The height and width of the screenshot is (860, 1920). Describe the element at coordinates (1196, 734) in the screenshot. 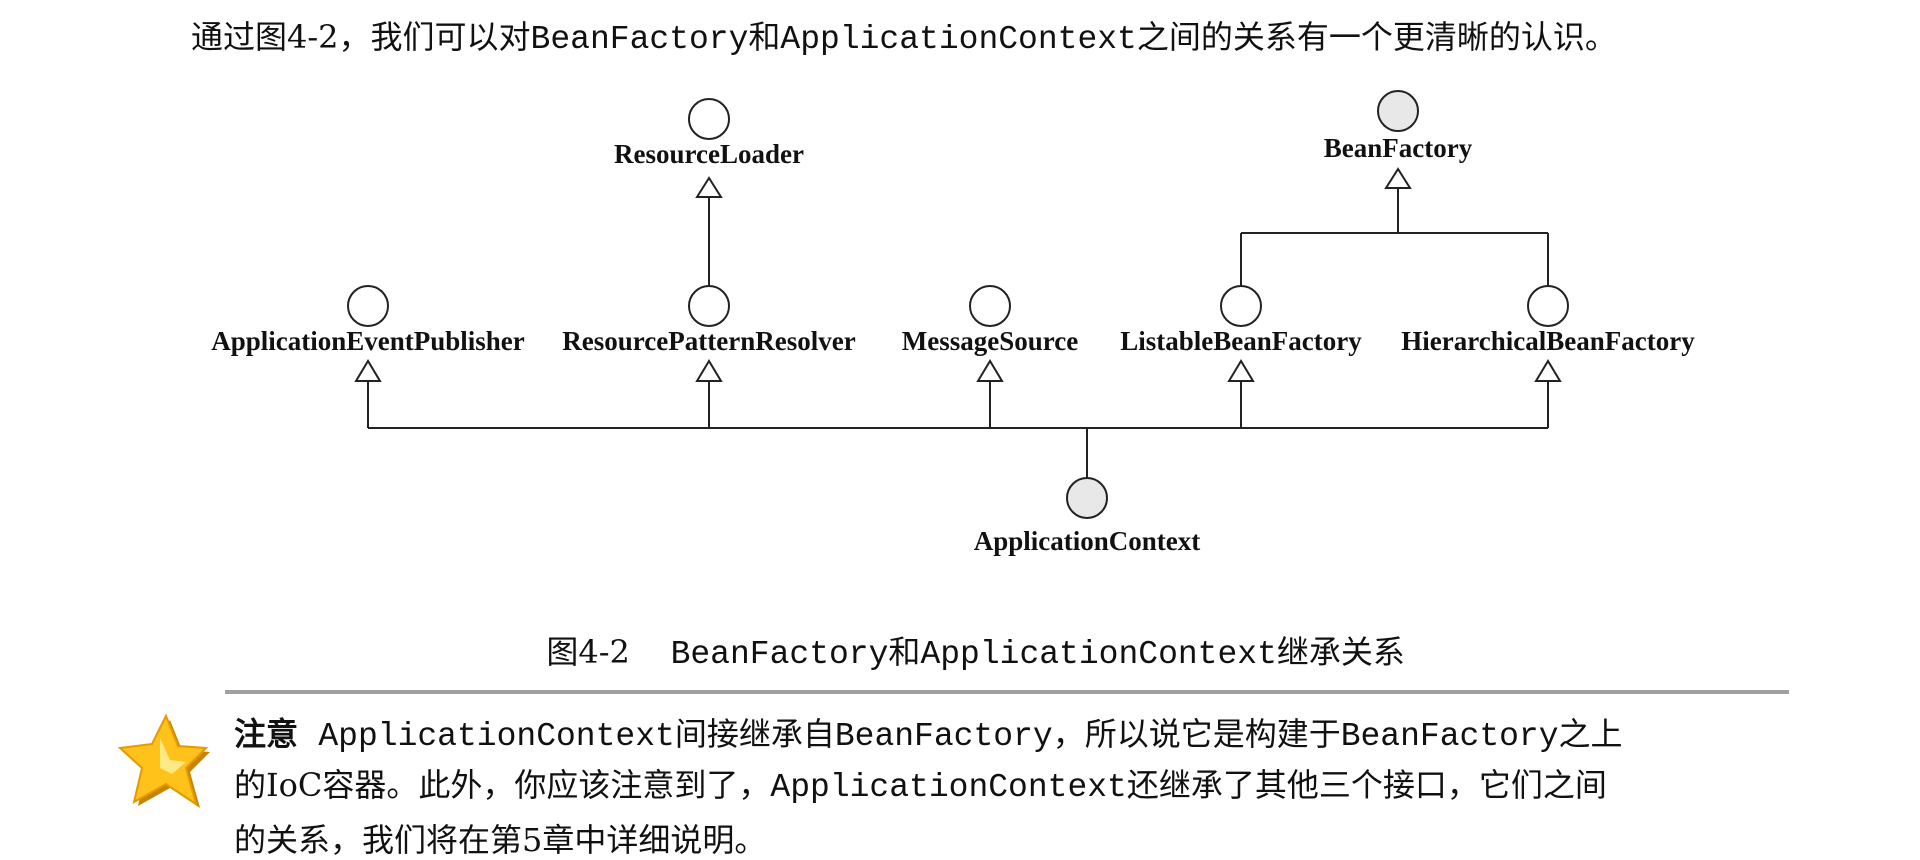

I see `text-segment: ，所以说它是构建于` at that location.